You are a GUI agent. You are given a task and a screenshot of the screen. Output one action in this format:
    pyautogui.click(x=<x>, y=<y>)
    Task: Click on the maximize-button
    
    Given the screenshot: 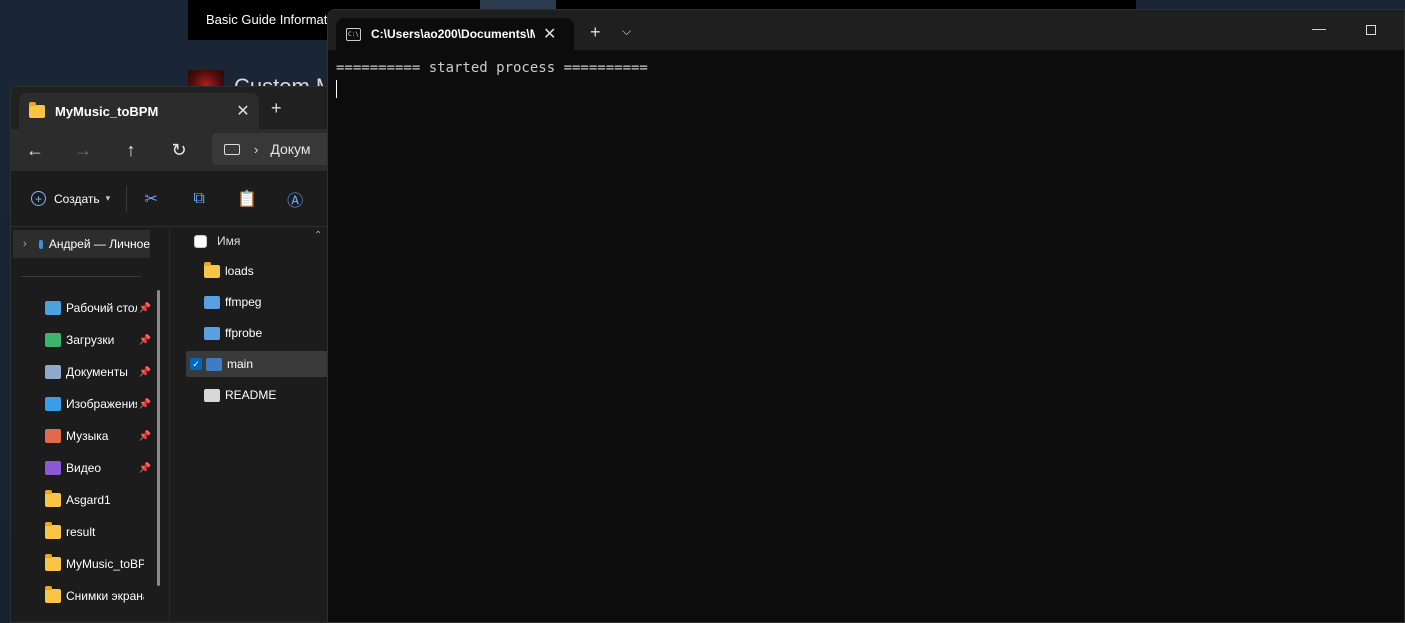 What is the action you would take?
    pyautogui.click(x=1371, y=30)
    